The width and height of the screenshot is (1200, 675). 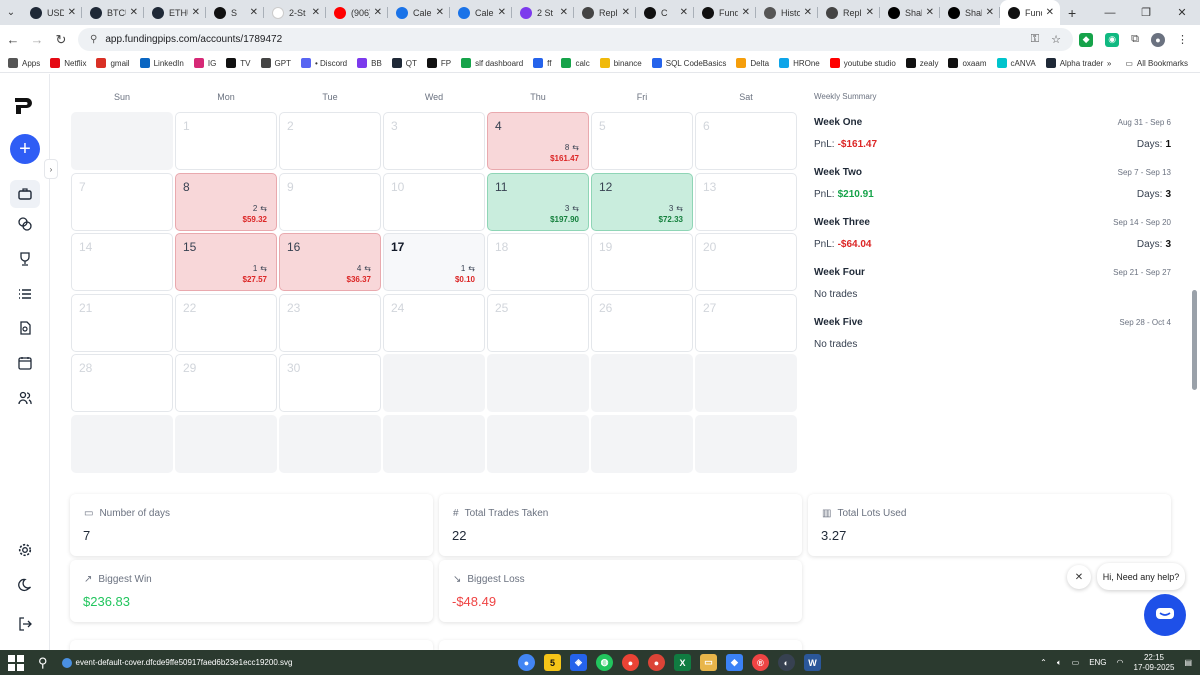 What do you see at coordinates (538, 201) in the screenshot?
I see `calendar-day-cell: 11 3 ⇆ $197.90` at bounding box center [538, 201].